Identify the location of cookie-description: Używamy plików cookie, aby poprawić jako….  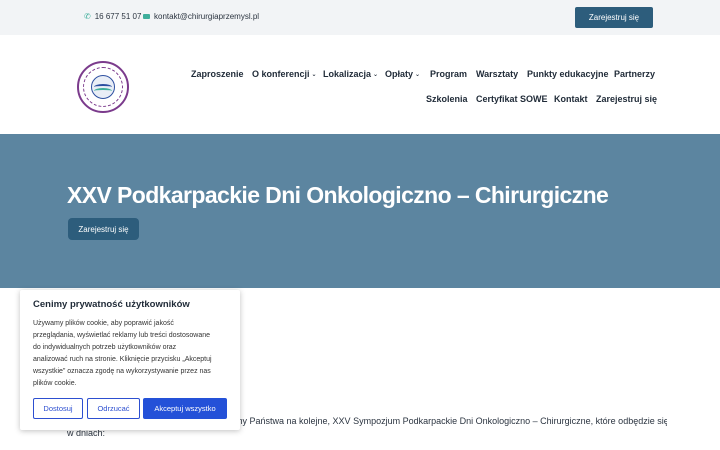
(132, 354).